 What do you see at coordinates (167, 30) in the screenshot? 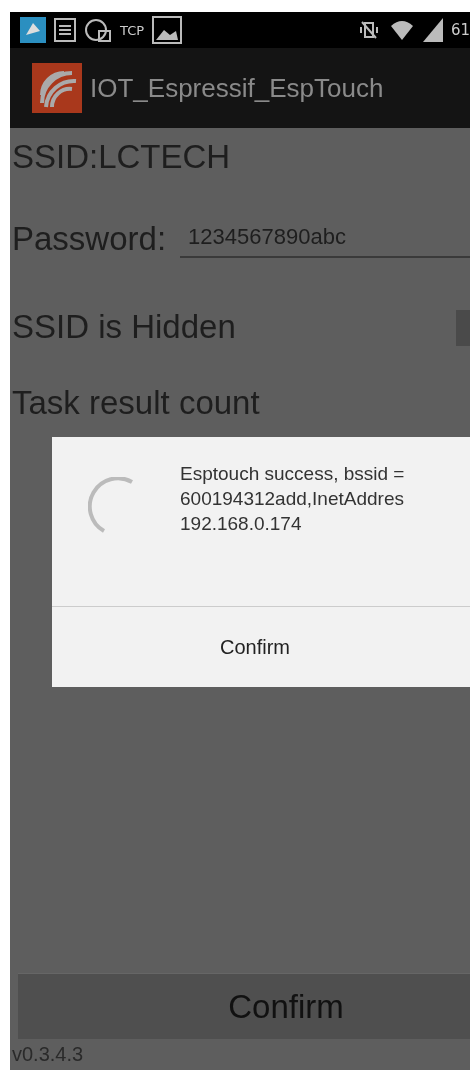
I see `image-icon` at bounding box center [167, 30].